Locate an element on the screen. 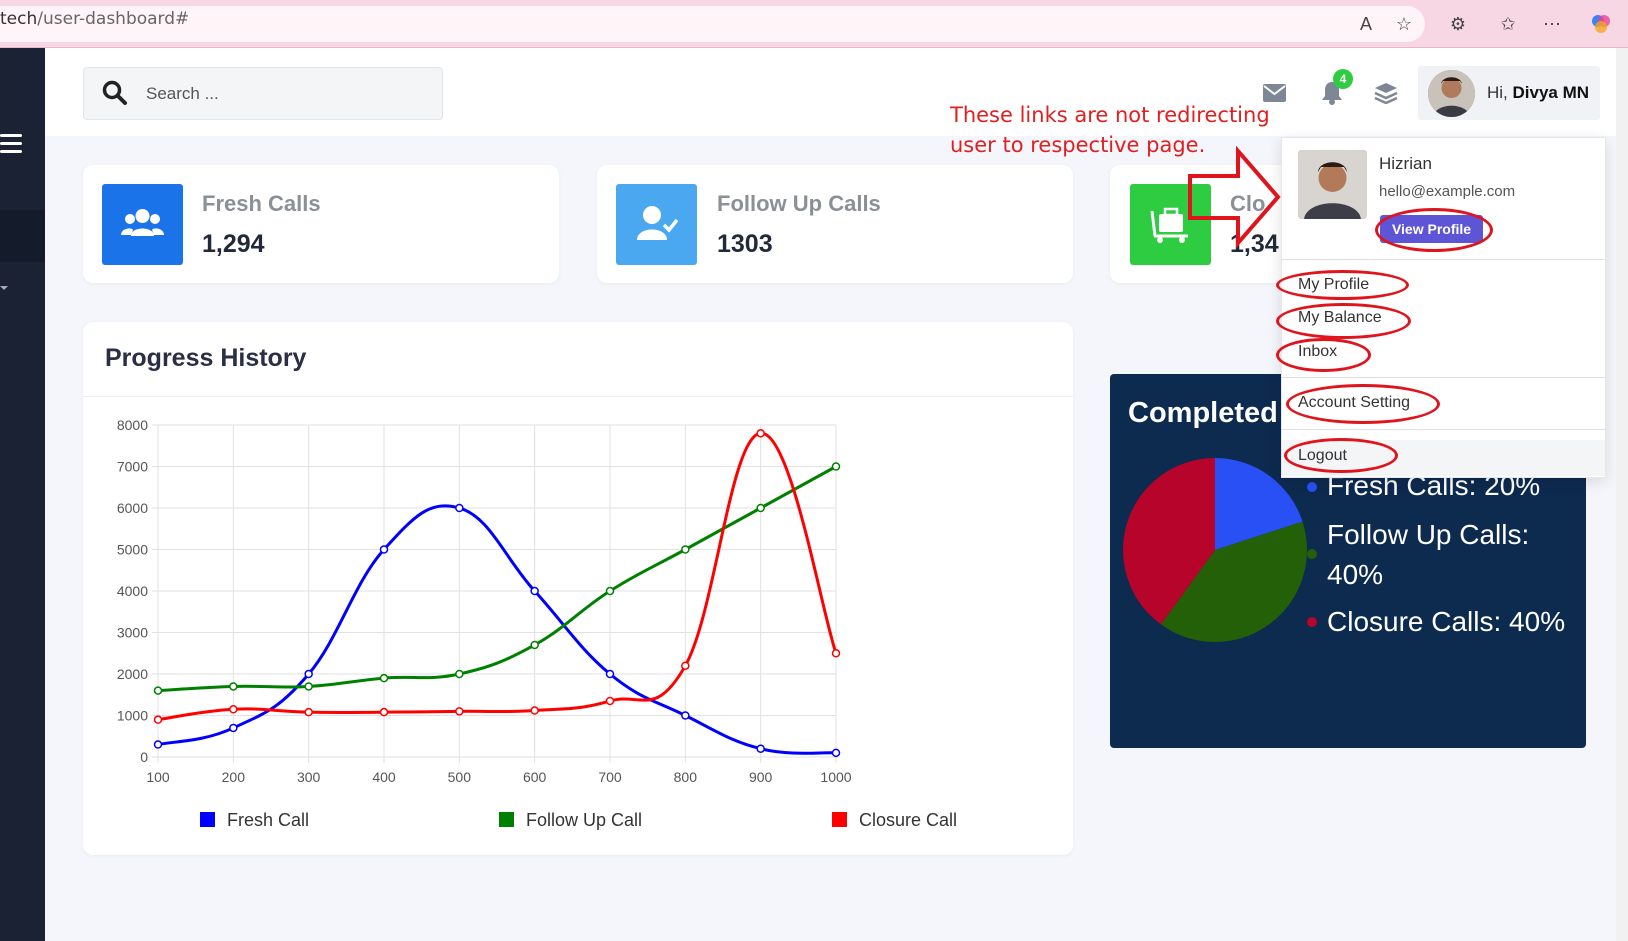  search-input is located at coordinates (263, 93).